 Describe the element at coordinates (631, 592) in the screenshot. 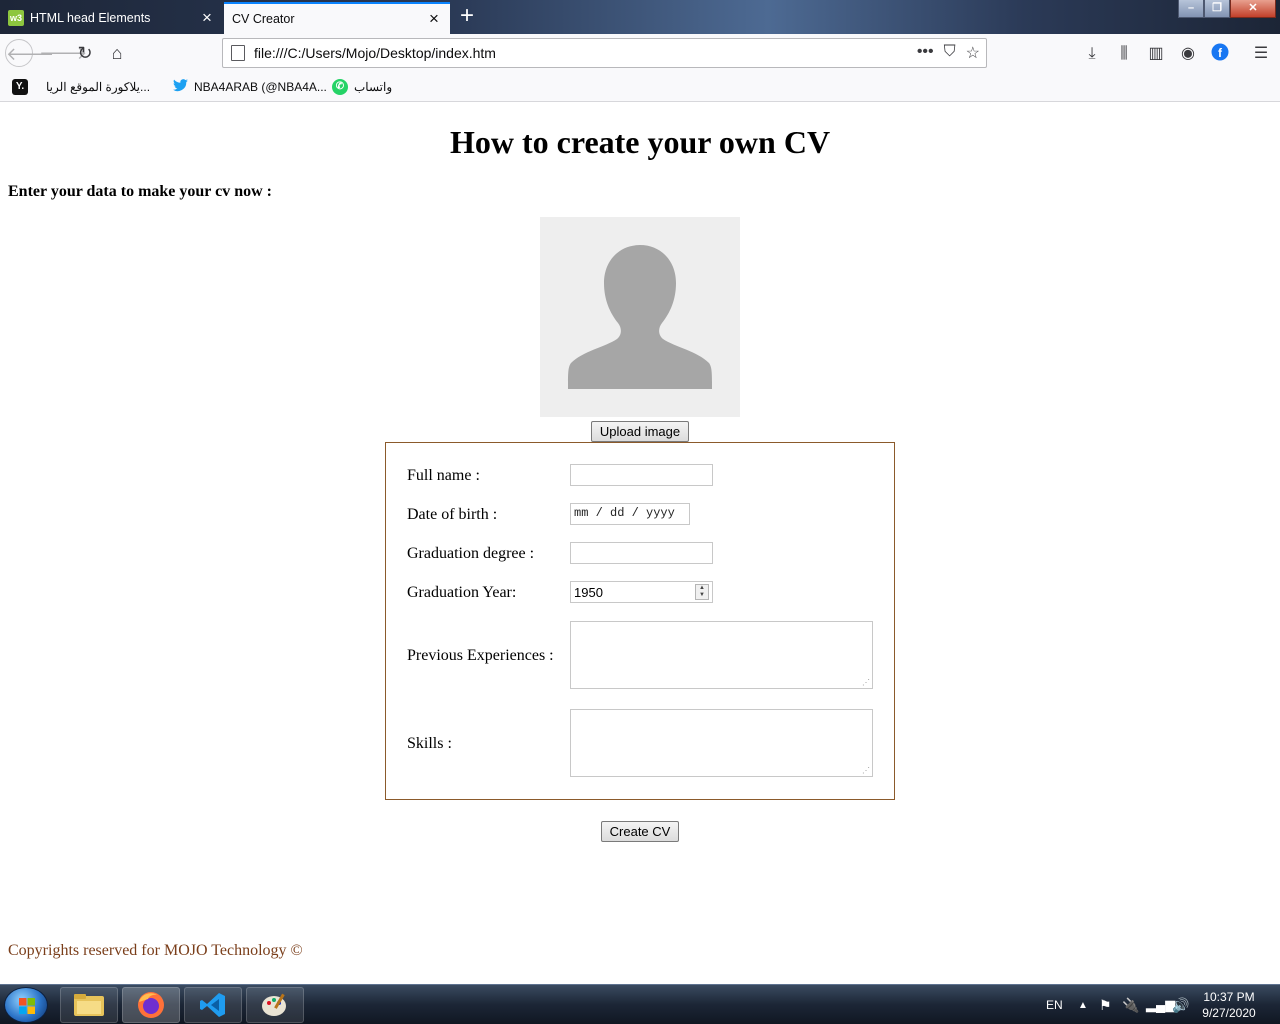

I see `graduation-year-input` at that location.